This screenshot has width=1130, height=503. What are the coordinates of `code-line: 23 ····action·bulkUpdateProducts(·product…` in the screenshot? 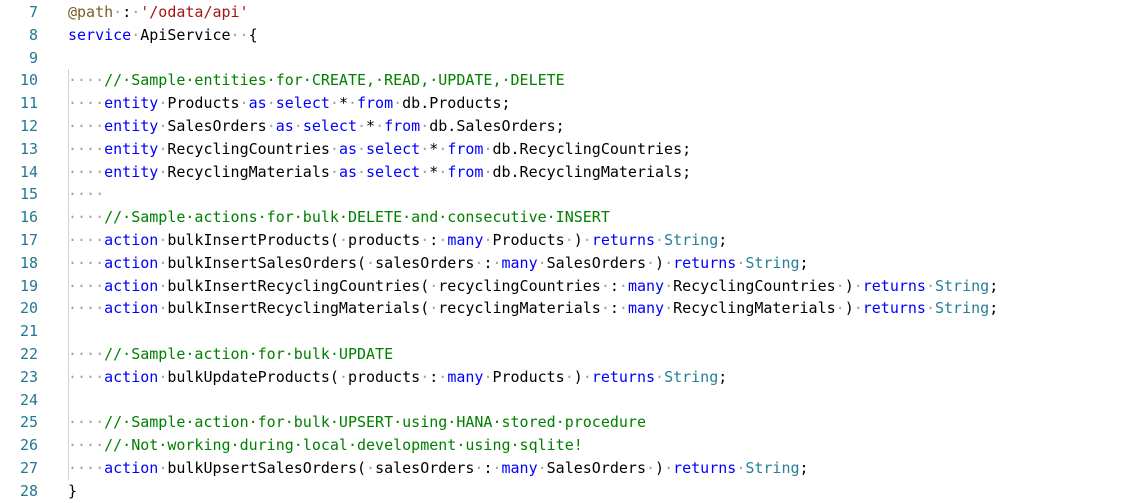 It's located at (565, 377).